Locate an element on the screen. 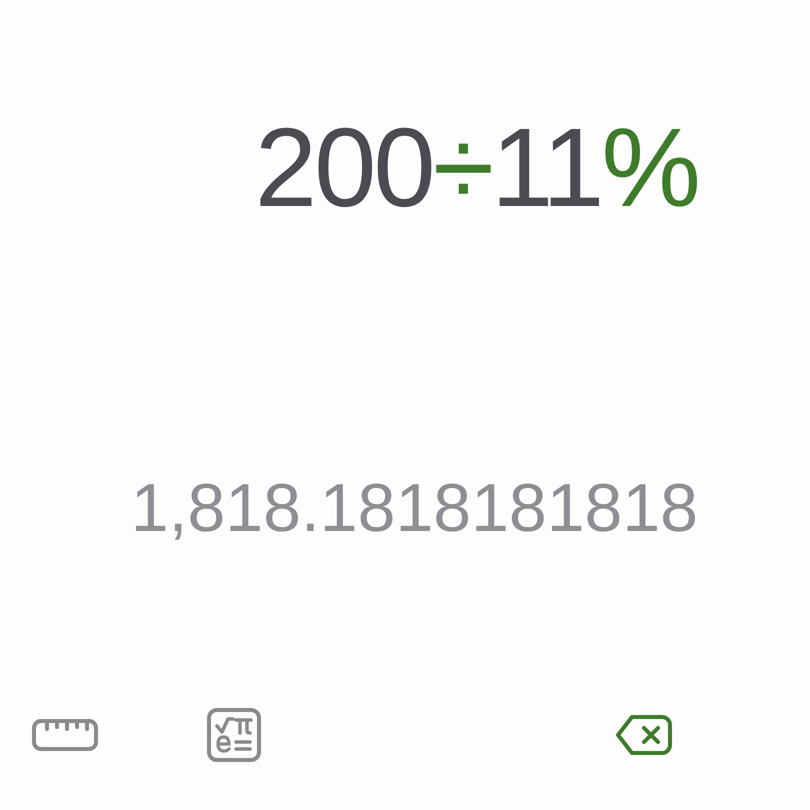 The image size is (810, 810). math-symbols-icon is located at coordinates (234, 735).